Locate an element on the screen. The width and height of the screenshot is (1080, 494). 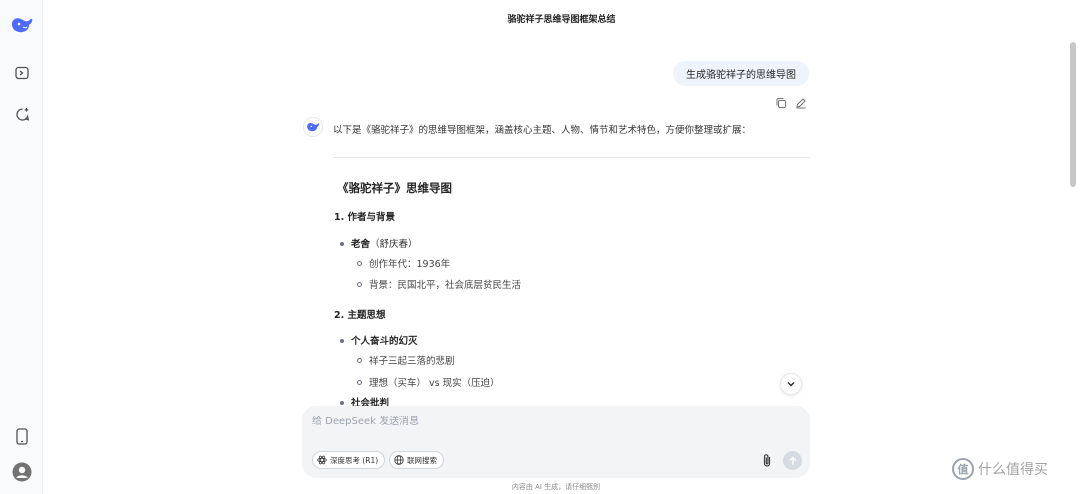
toggle-sidebar-icon is located at coordinates (22, 73).